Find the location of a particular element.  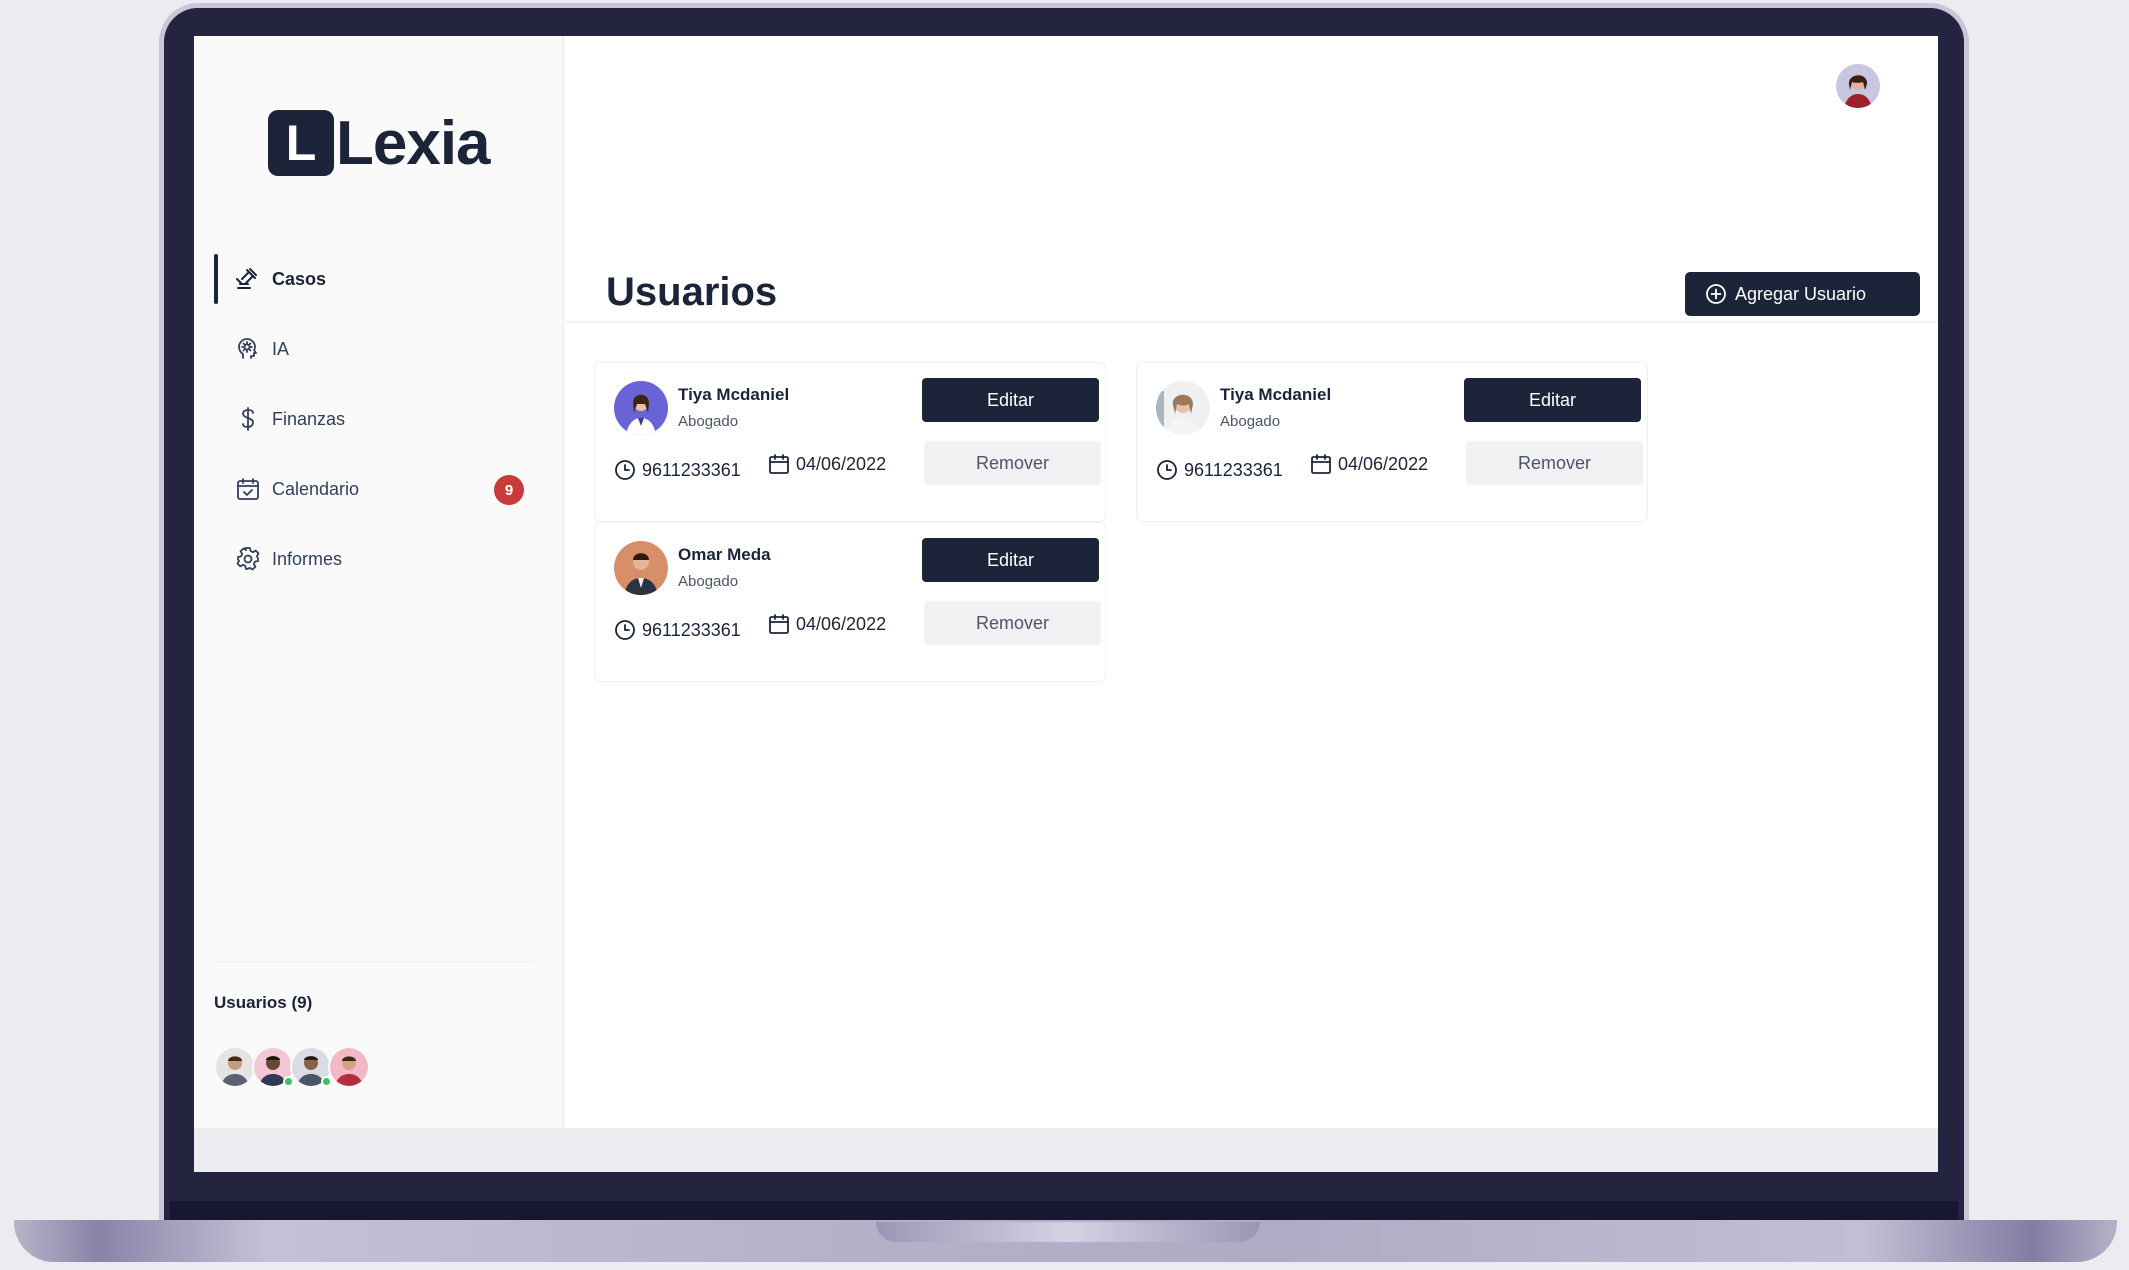

sidebar-item-calendario: Calendario 9 is located at coordinates (379, 489).